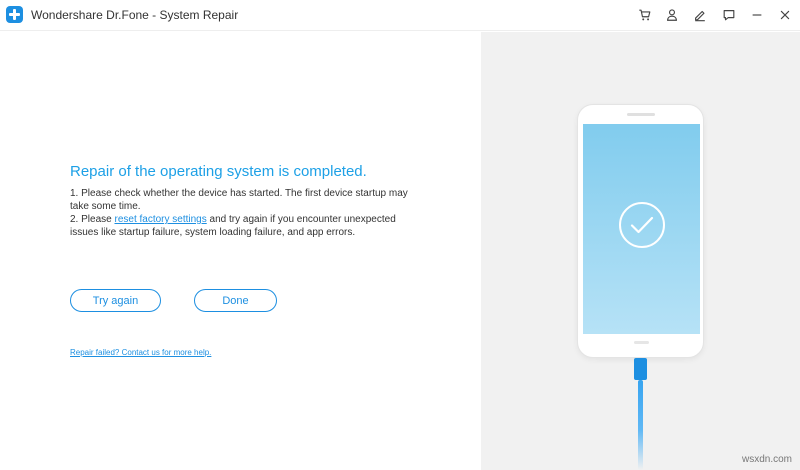 This screenshot has height=470, width=800. What do you see at coordinates (757, 15) in the screenshot?
I see `minimize-icon` at bounding box center [757, 15].